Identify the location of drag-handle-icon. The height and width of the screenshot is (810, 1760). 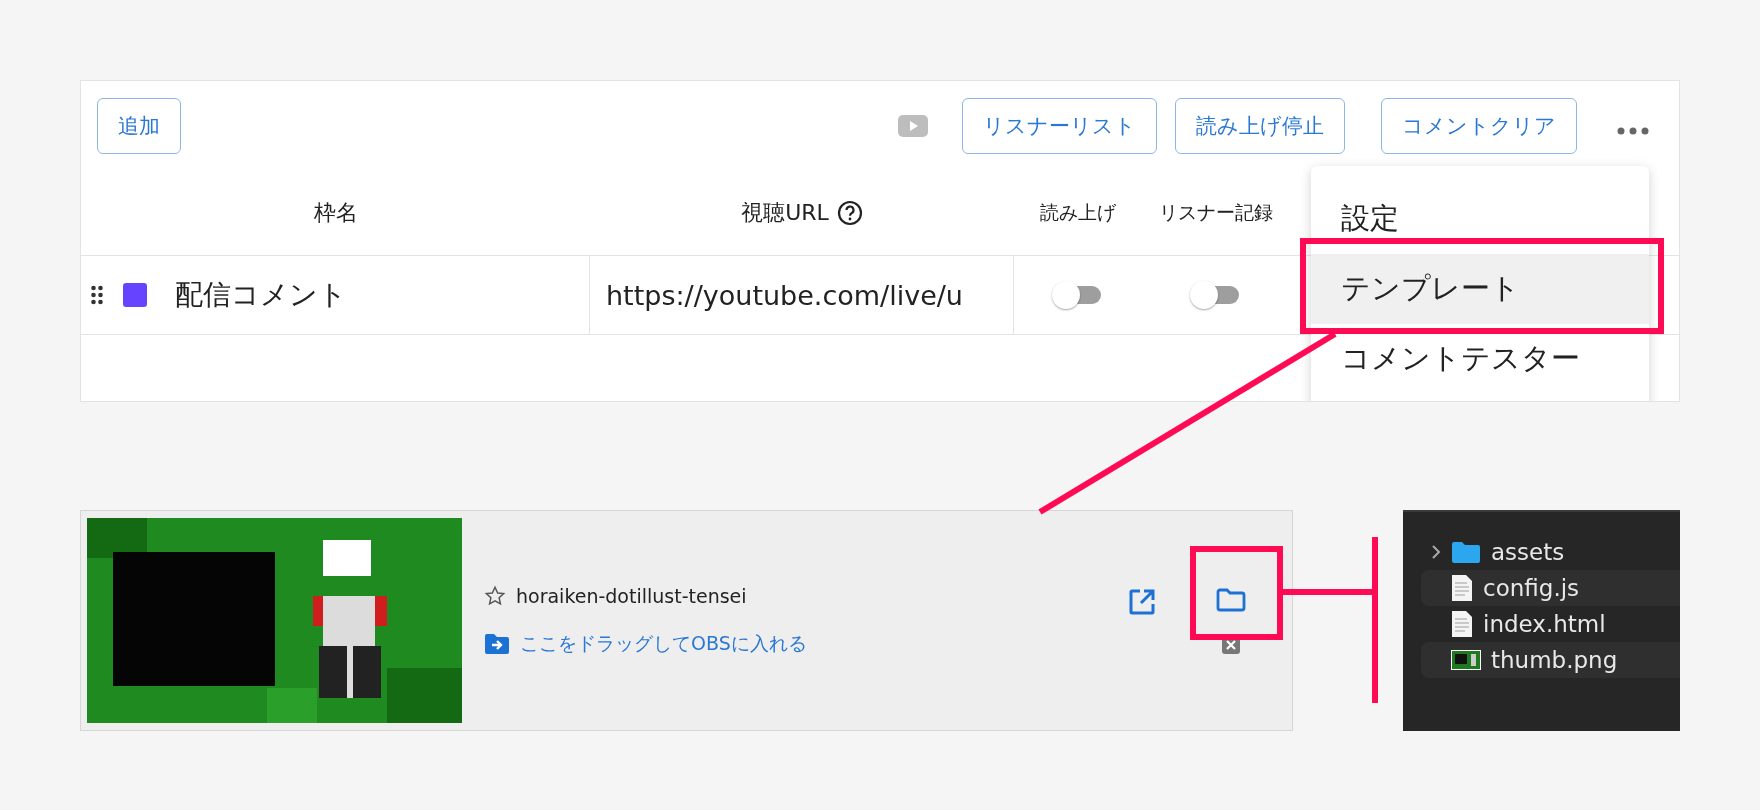
(97, 295).